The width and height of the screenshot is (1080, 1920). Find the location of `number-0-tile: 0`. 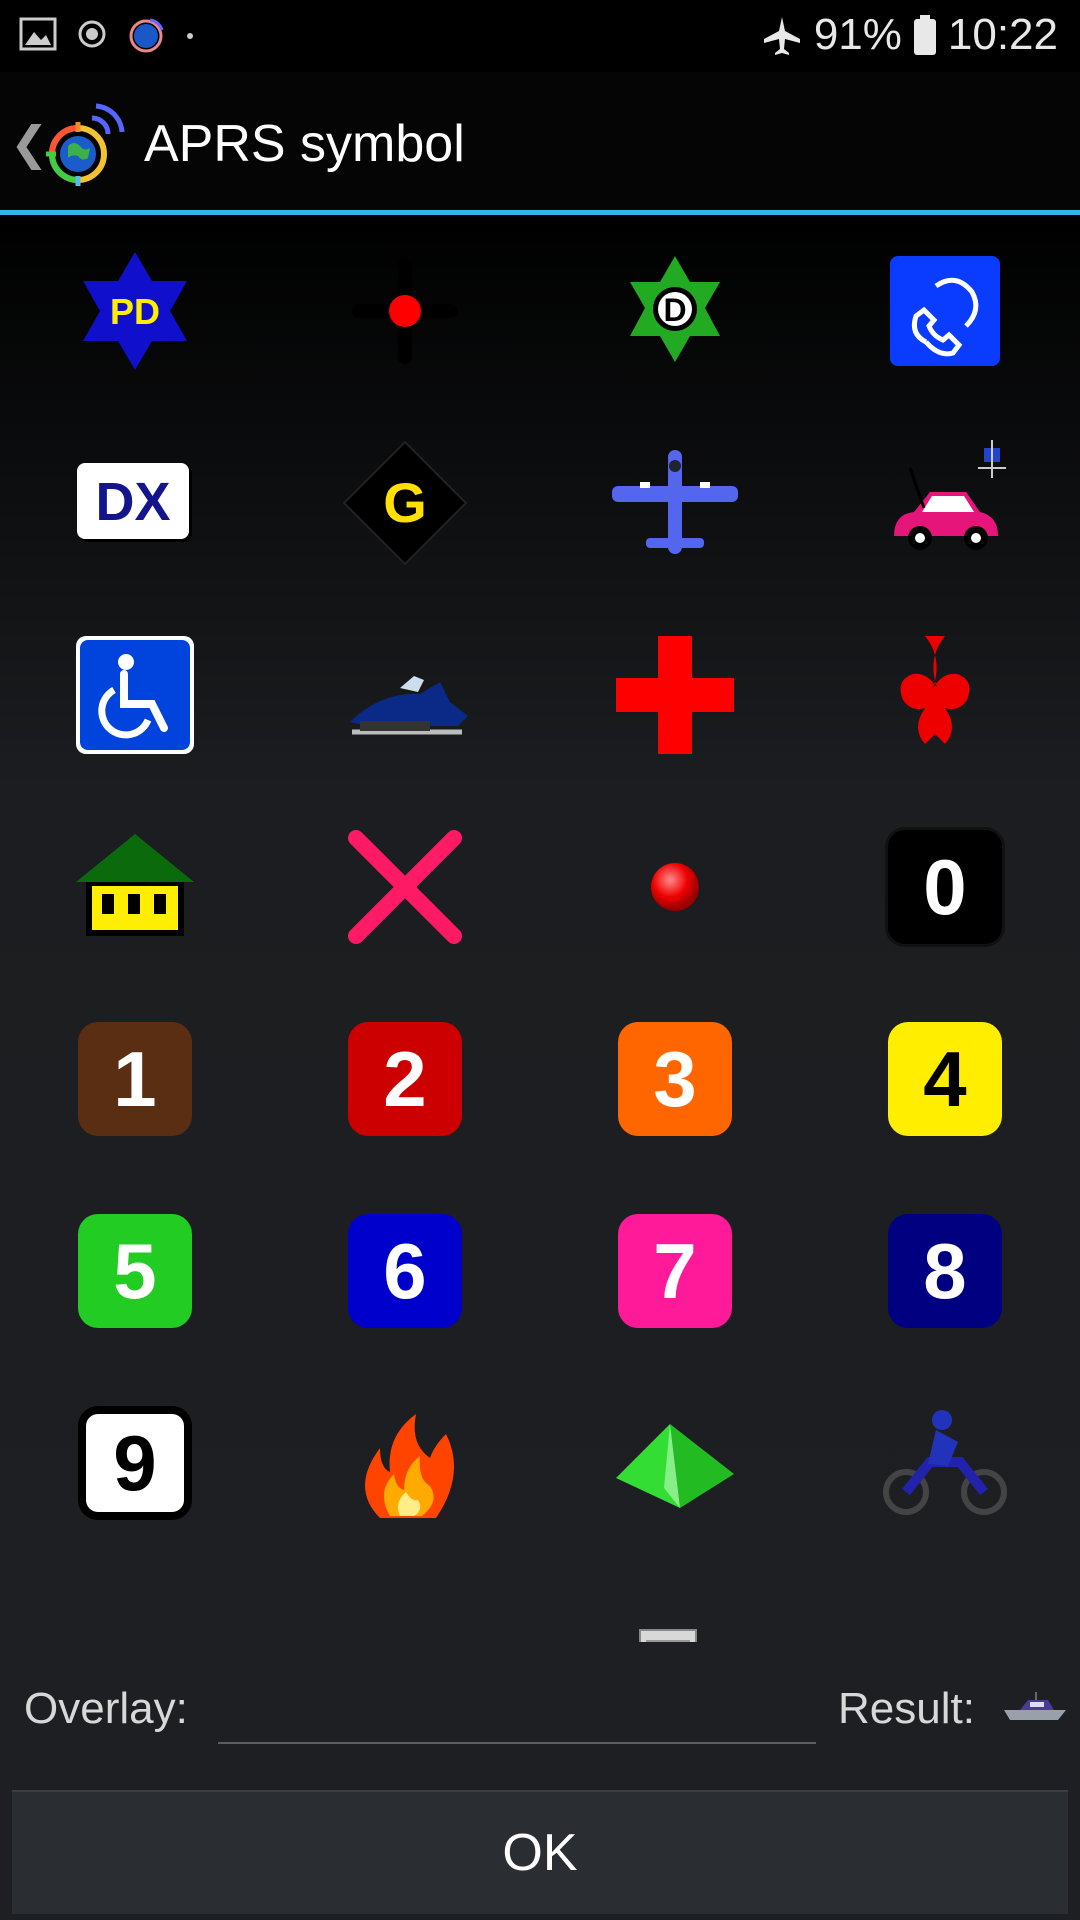

number-0-tile: 0 is located at coordinates (945, 887).